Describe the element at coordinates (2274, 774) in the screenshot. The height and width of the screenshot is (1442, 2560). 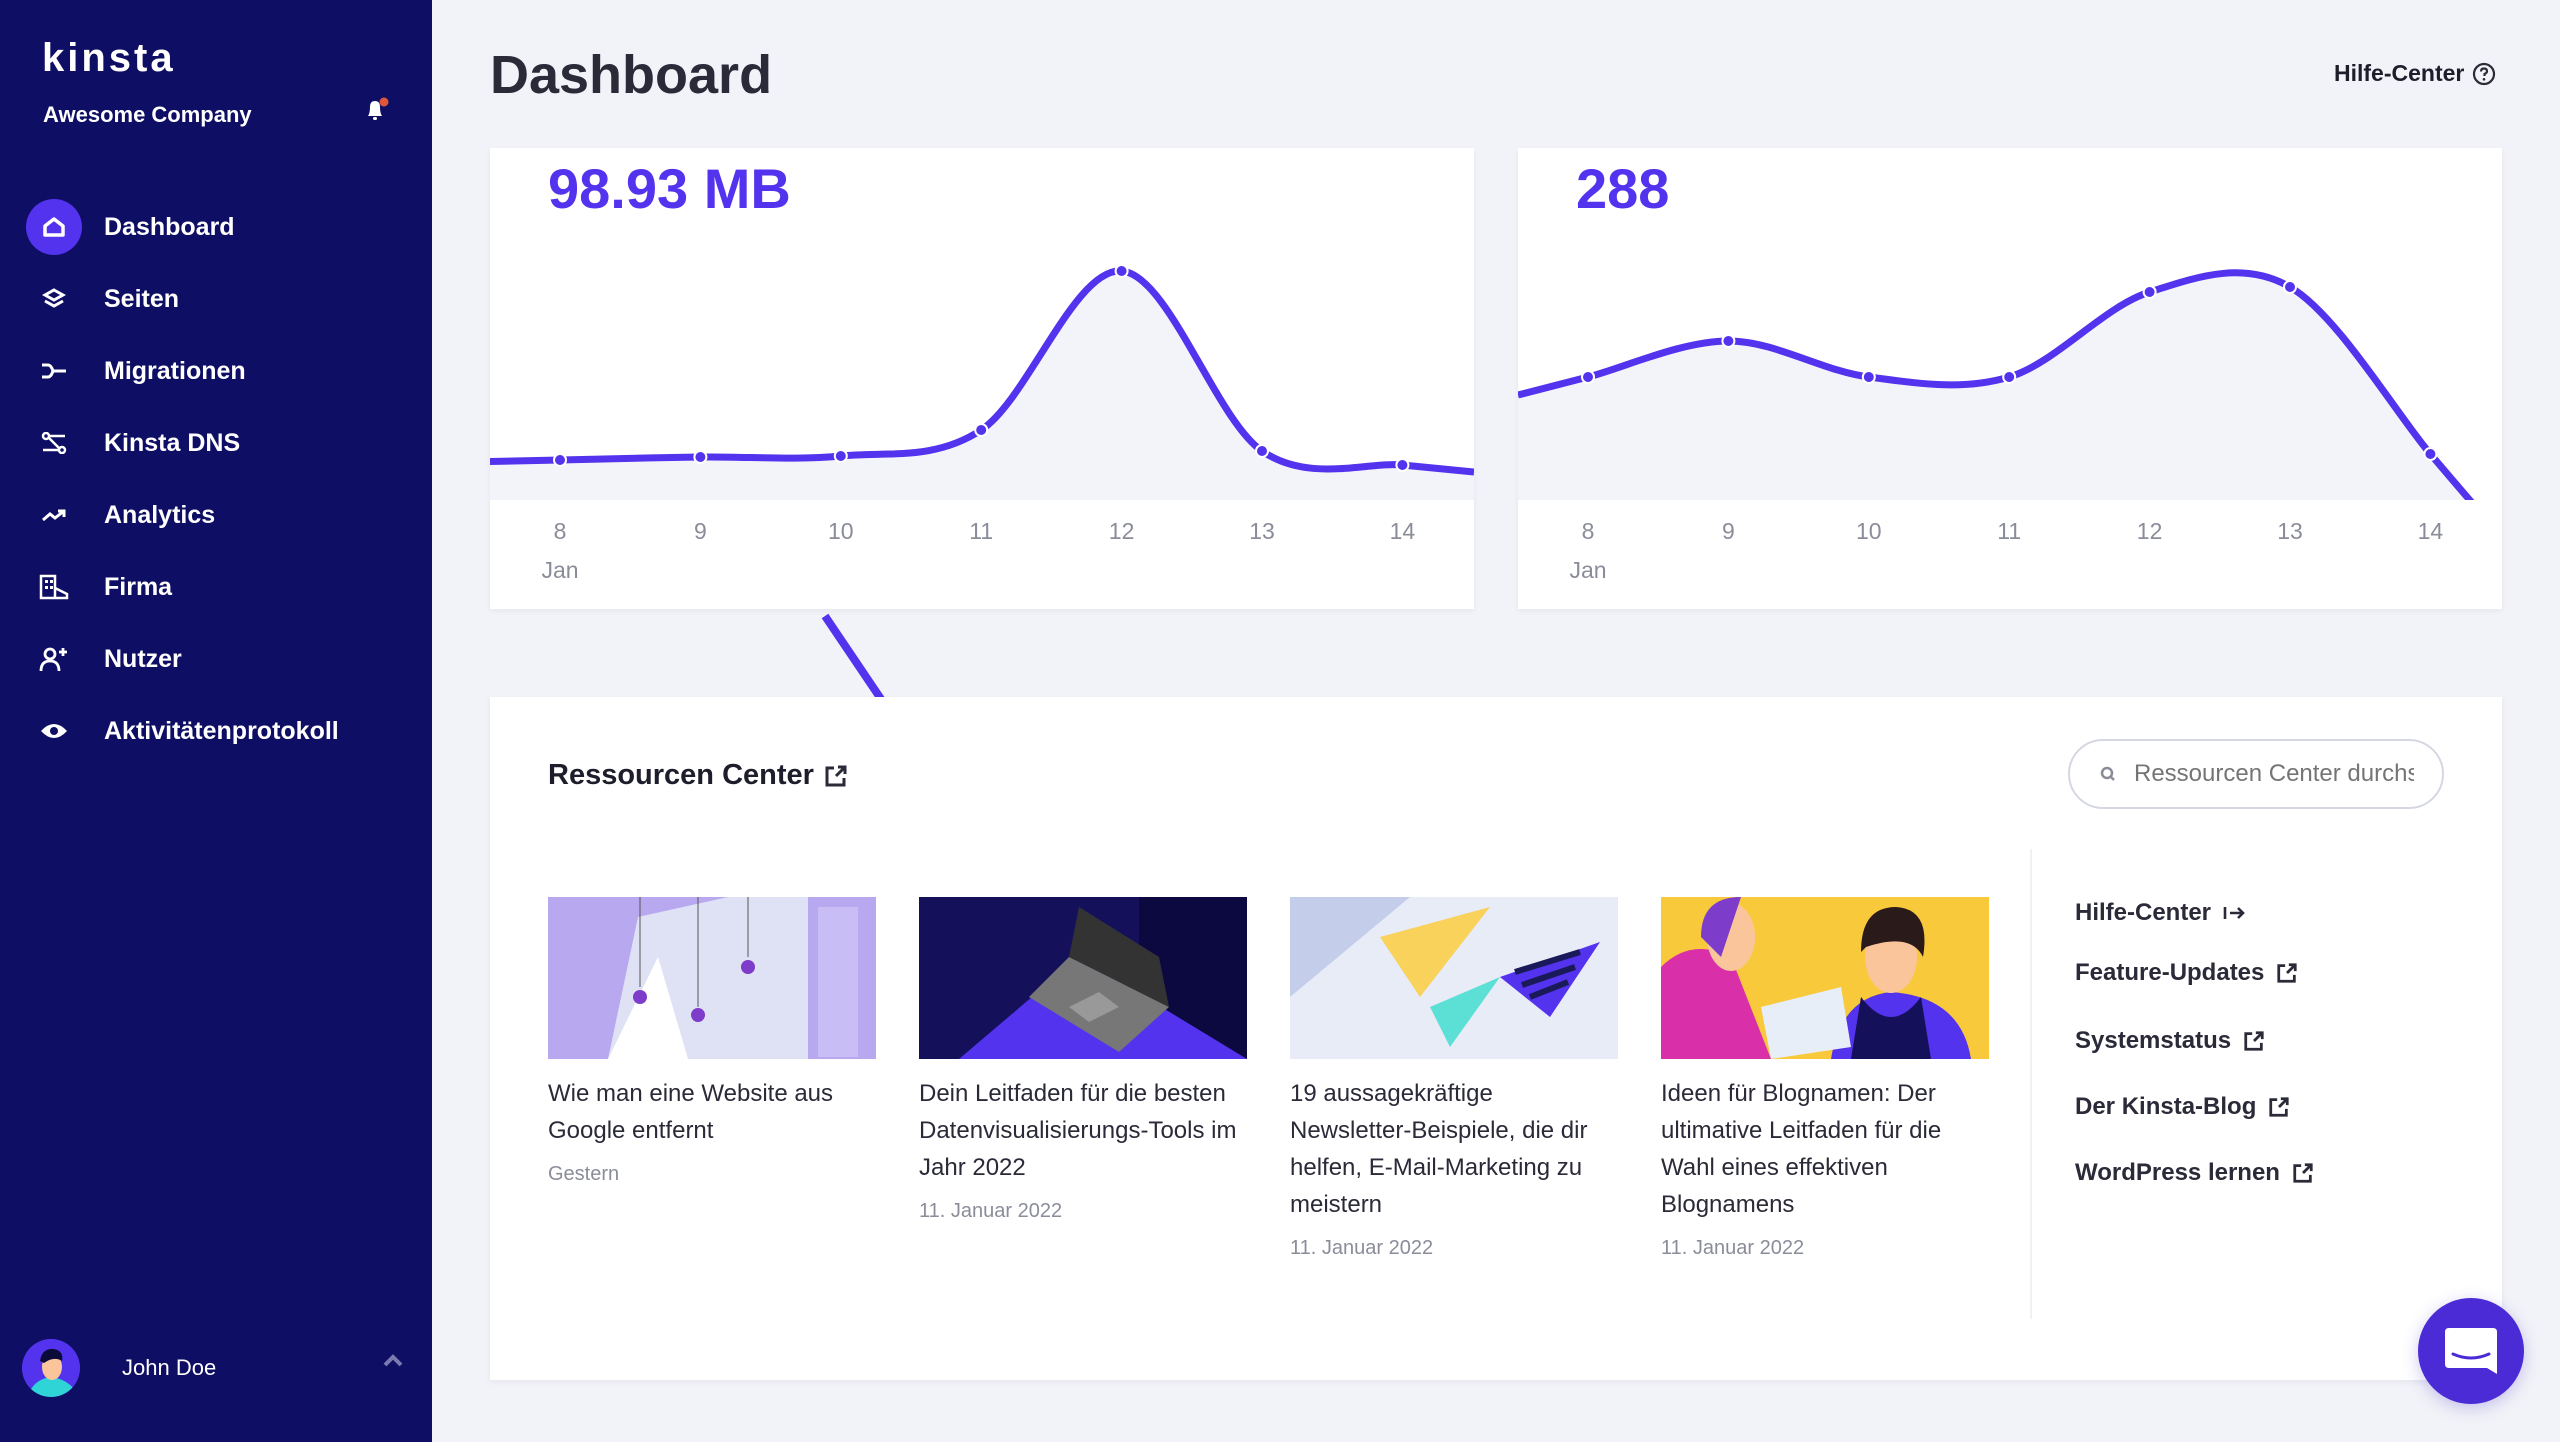
I see `resource-search-input` at that location.